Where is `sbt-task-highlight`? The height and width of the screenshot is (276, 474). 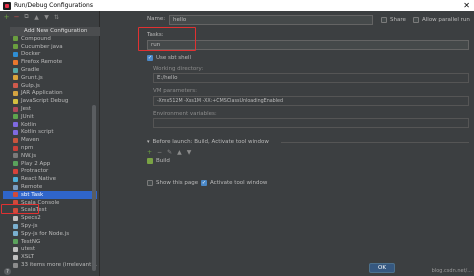 sbt-task-highlight is located at coordinates (20, 209).